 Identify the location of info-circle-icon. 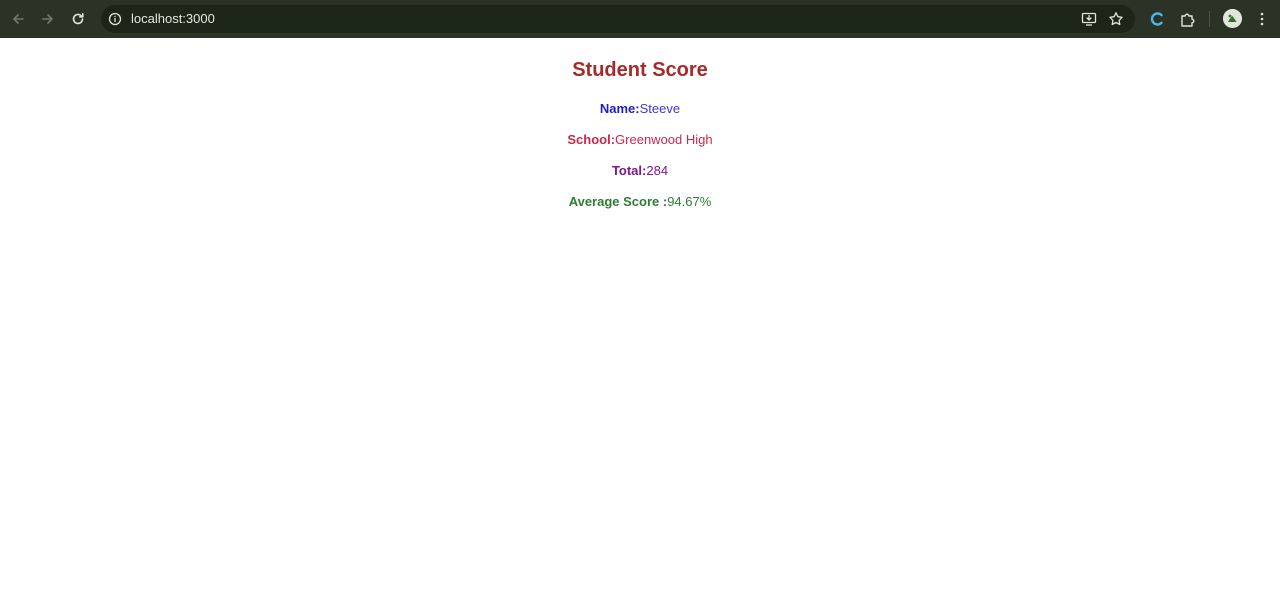
(115, 19).